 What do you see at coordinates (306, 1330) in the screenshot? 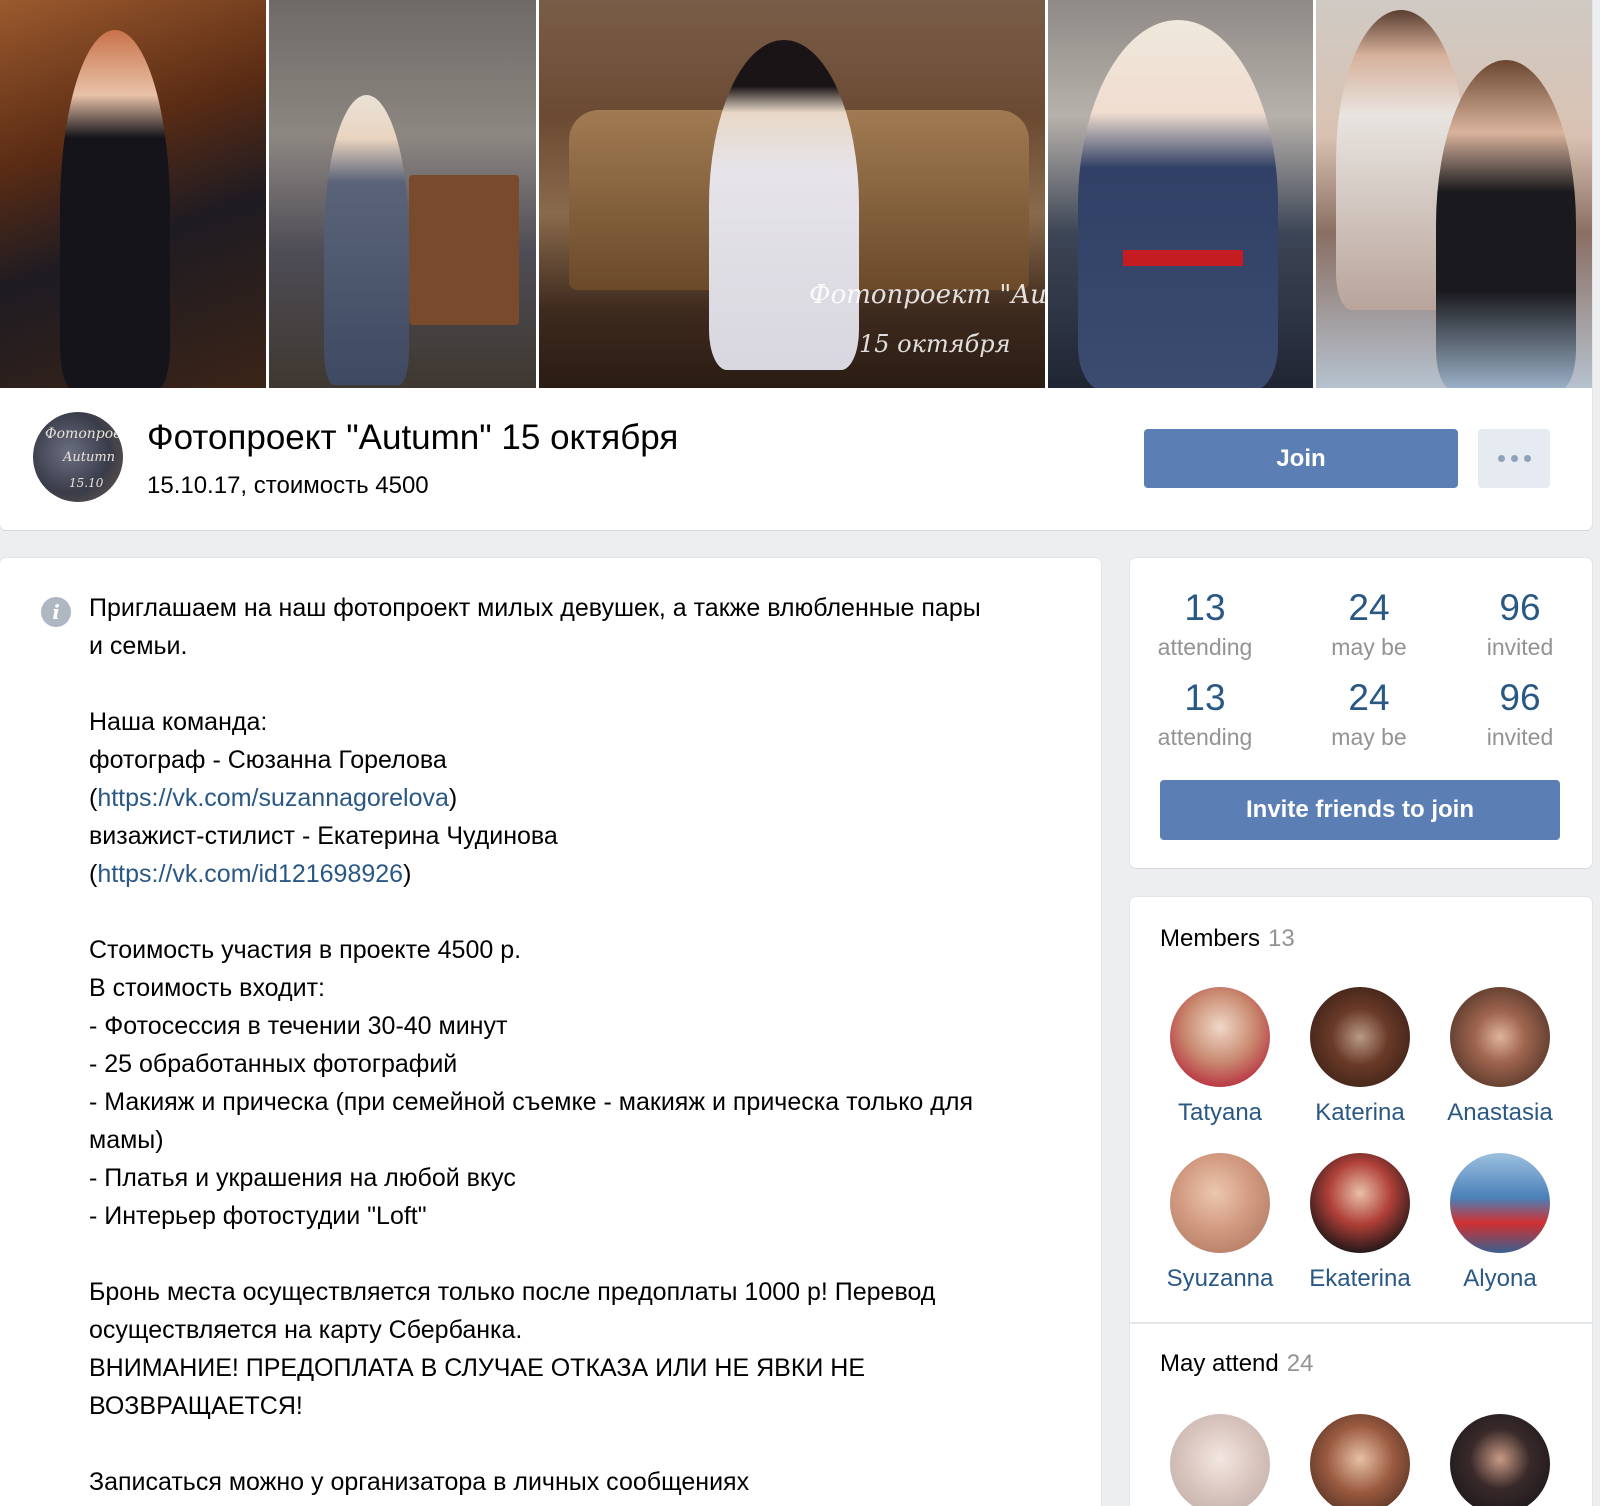
I see `description-line: осуществляется на карту Сбербанка.` at bounding box center [306, 1330].